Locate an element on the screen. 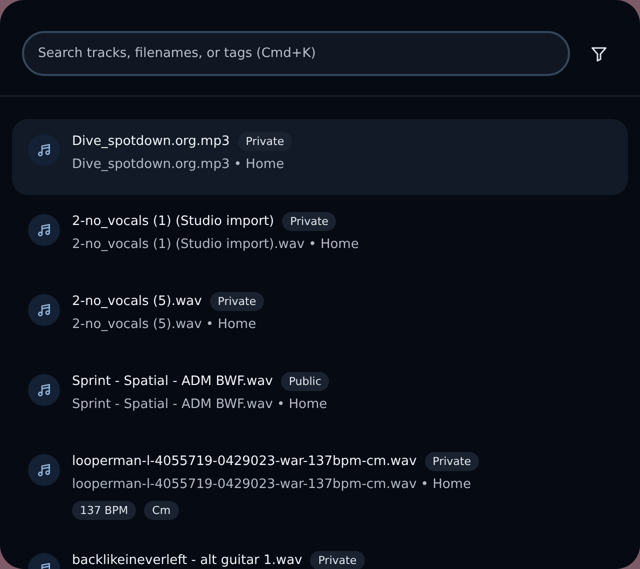 The height and width of the screenshot is (569, 640). track-subtitle: looperman-l-4055719-0429023-war-137bpm-cm.wav • Home is located at coordinates (272, 485).